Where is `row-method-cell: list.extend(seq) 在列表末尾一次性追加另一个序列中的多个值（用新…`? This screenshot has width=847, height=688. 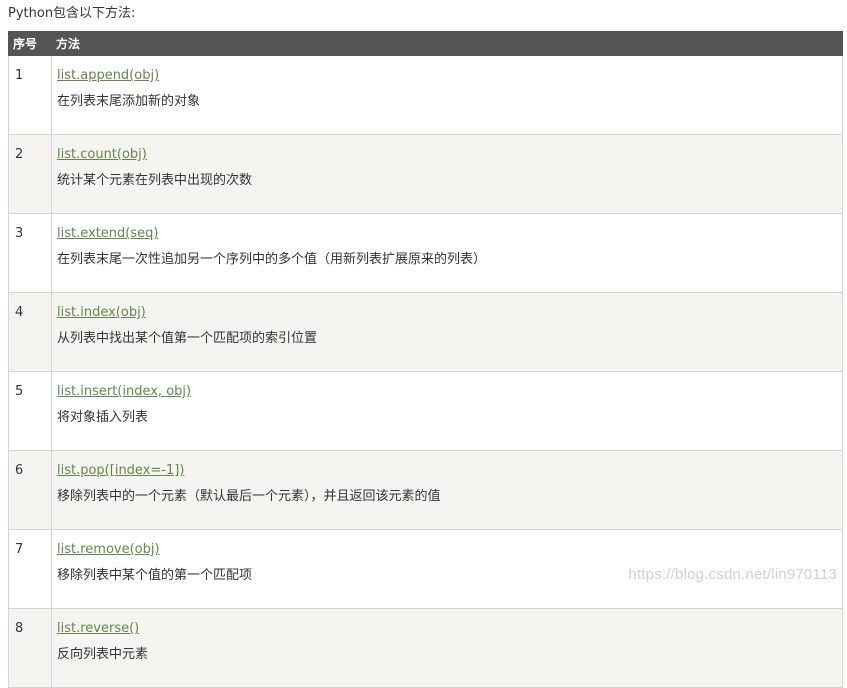 row-method-cell: list.extend(seq) 在列表末尾一次性追加另一个序列中的多个值（用新… is located at coordinates (447, 253).